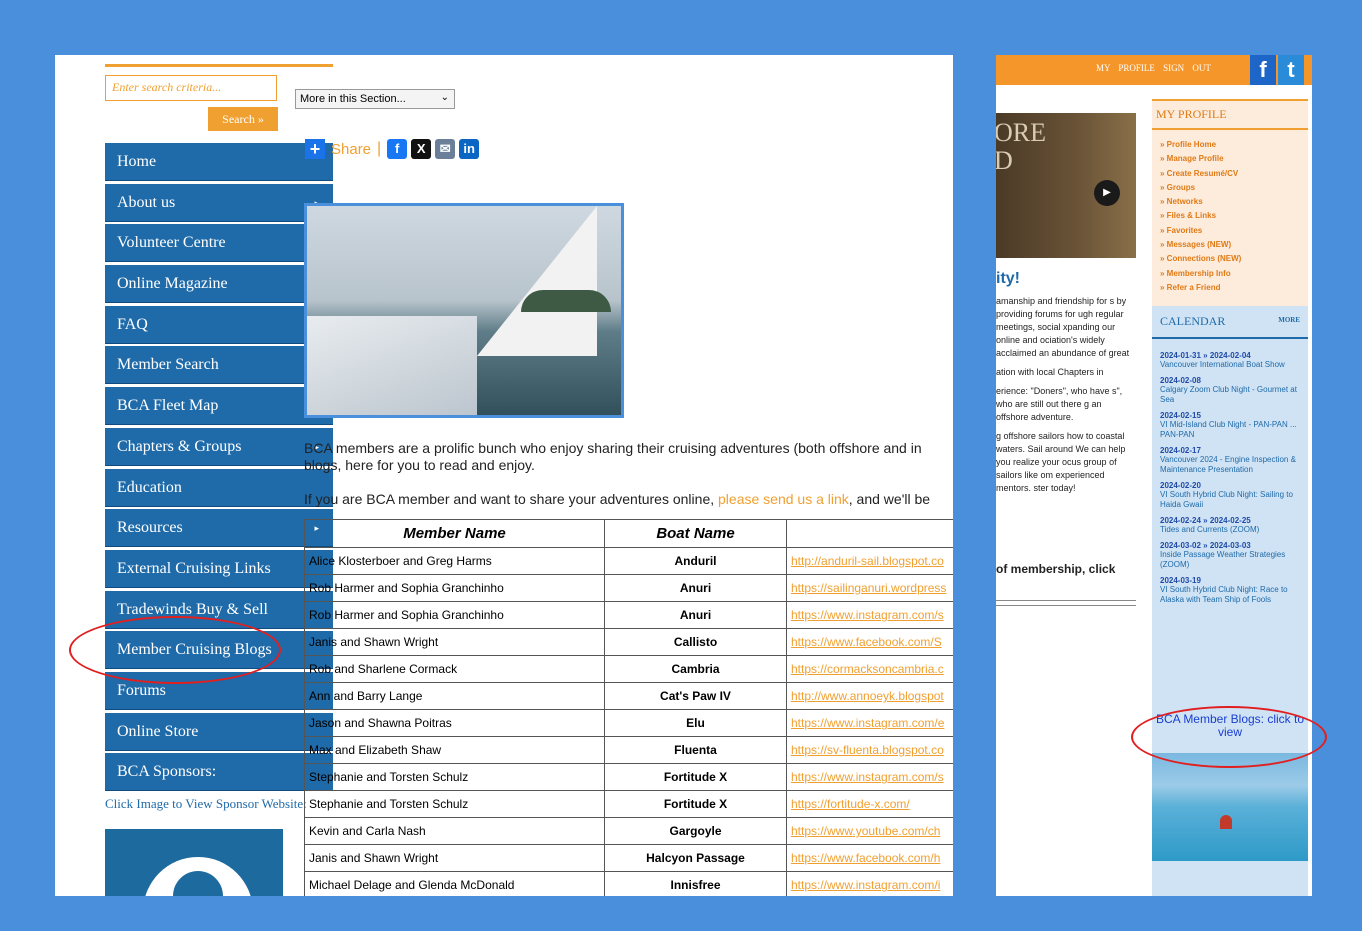  What do you see at coordinates (1230, 807) in the screenshot?
I see `beach-image` at bounding box center [1230, 807].